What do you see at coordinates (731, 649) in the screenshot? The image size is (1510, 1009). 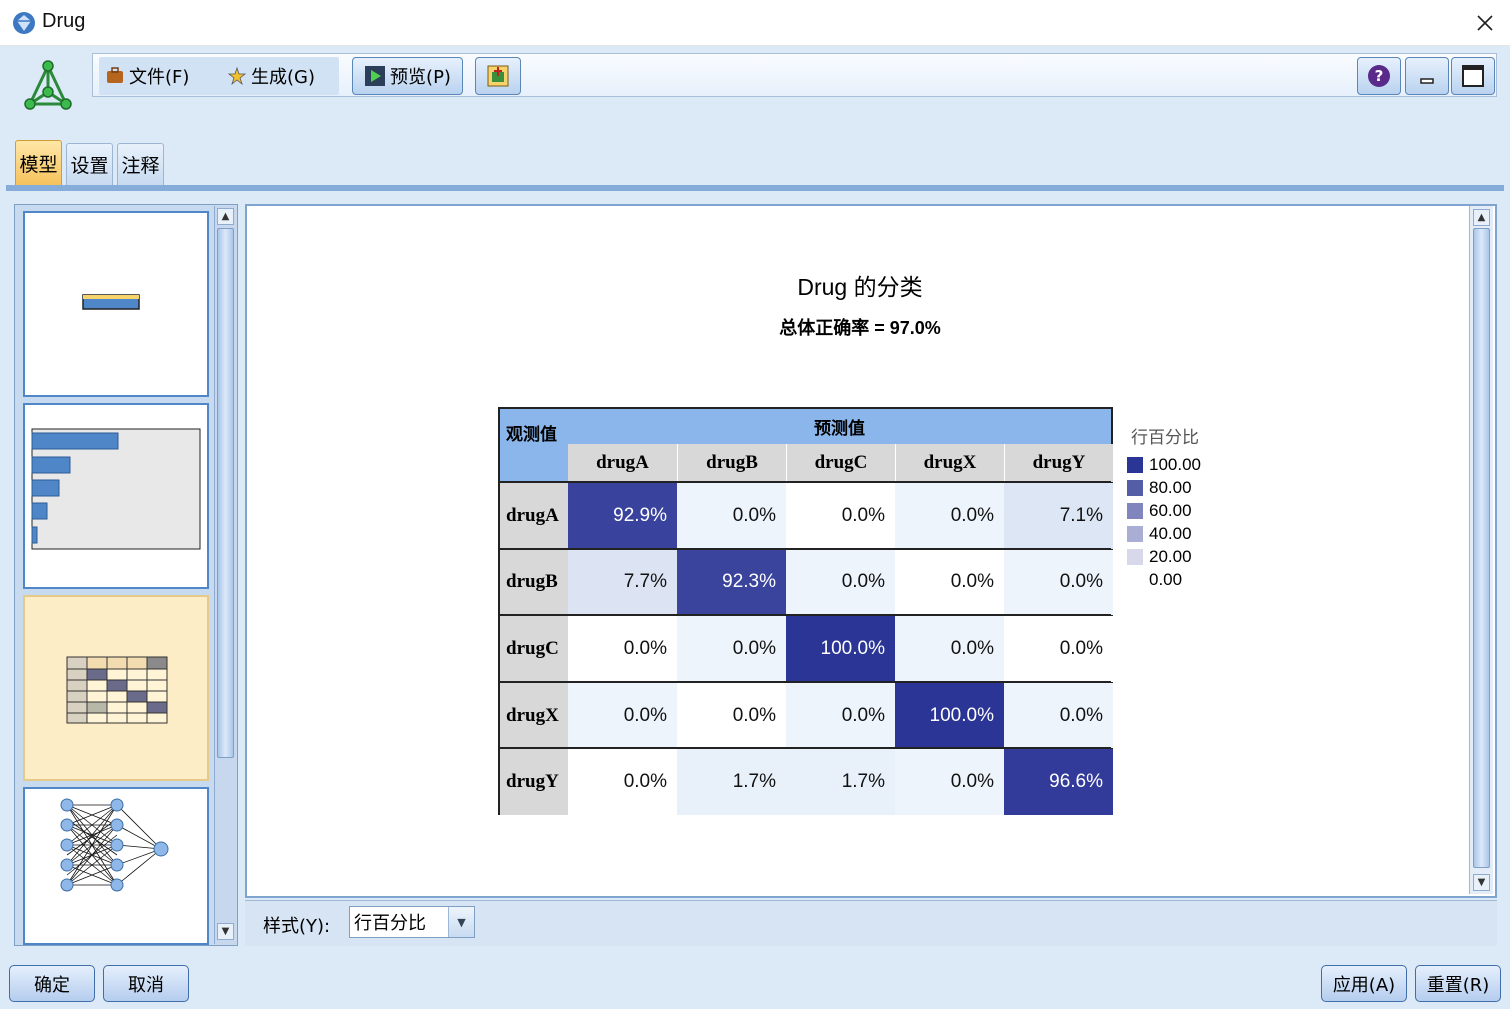 I see `cell-drugC-drugB: 0.0%` at bounding box center [731, 649].